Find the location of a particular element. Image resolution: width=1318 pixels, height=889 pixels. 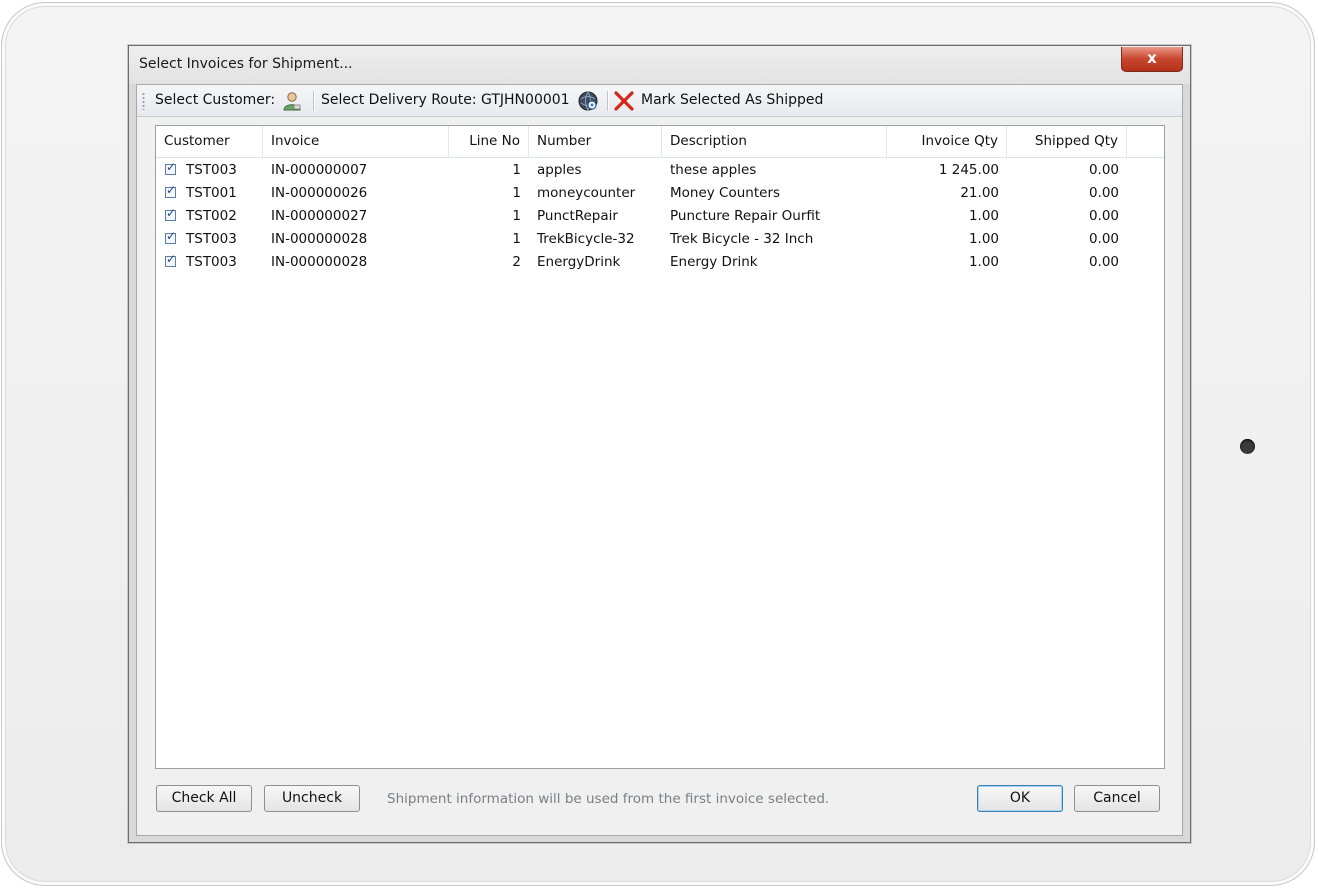

cell-number: moneycounter is located at coordinates (586, 193).